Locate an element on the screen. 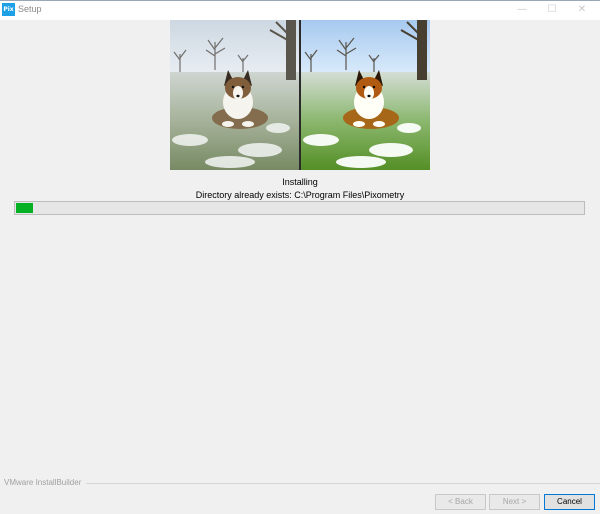 Image resolution: width=600 pixels, height=514 pixels. title-bar: Pix Setup — ☐ ✕ is located at coordinates (300, 10).